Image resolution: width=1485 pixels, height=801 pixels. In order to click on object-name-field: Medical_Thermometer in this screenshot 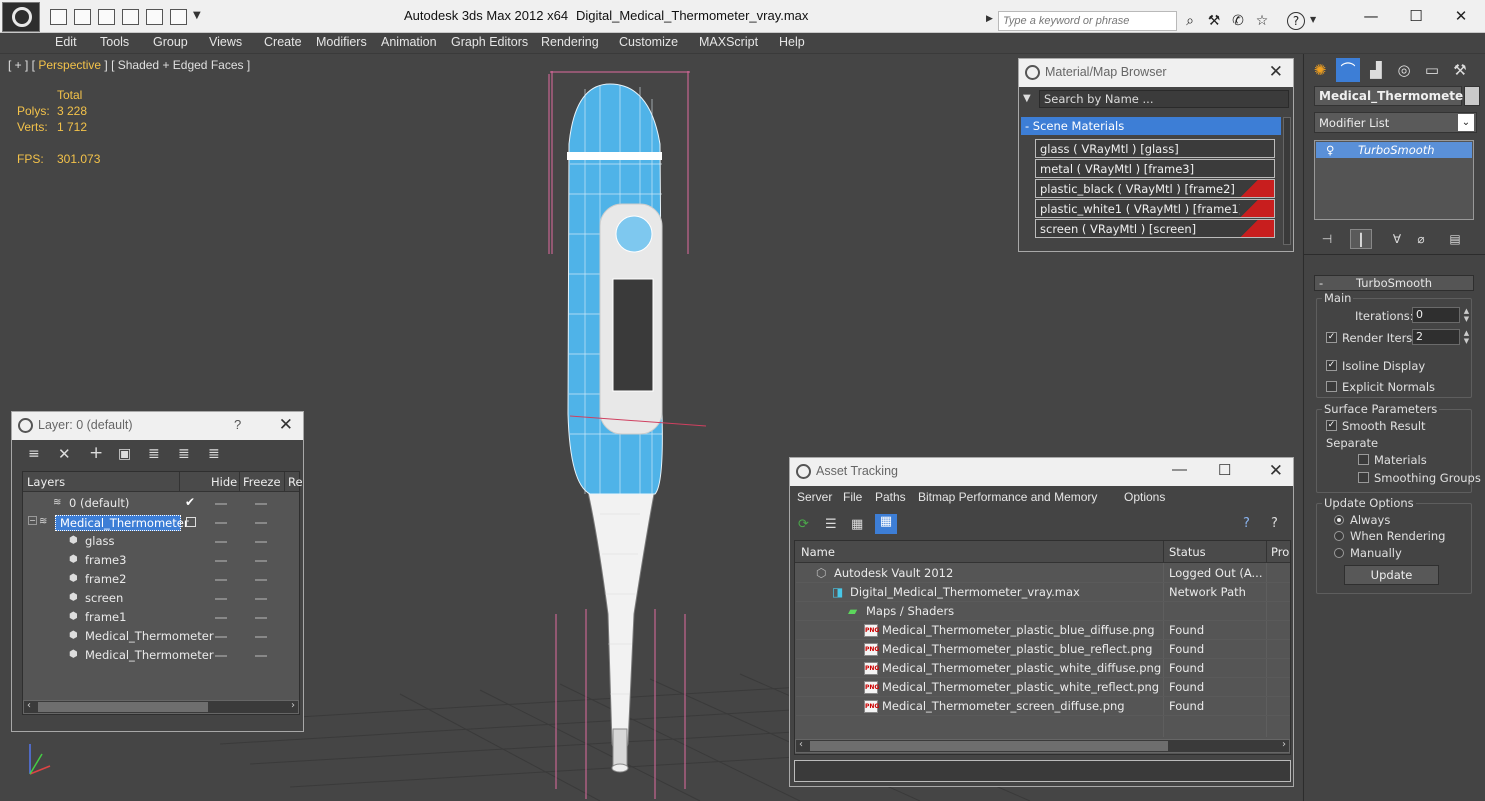, I will do `click(1391, 96)`.